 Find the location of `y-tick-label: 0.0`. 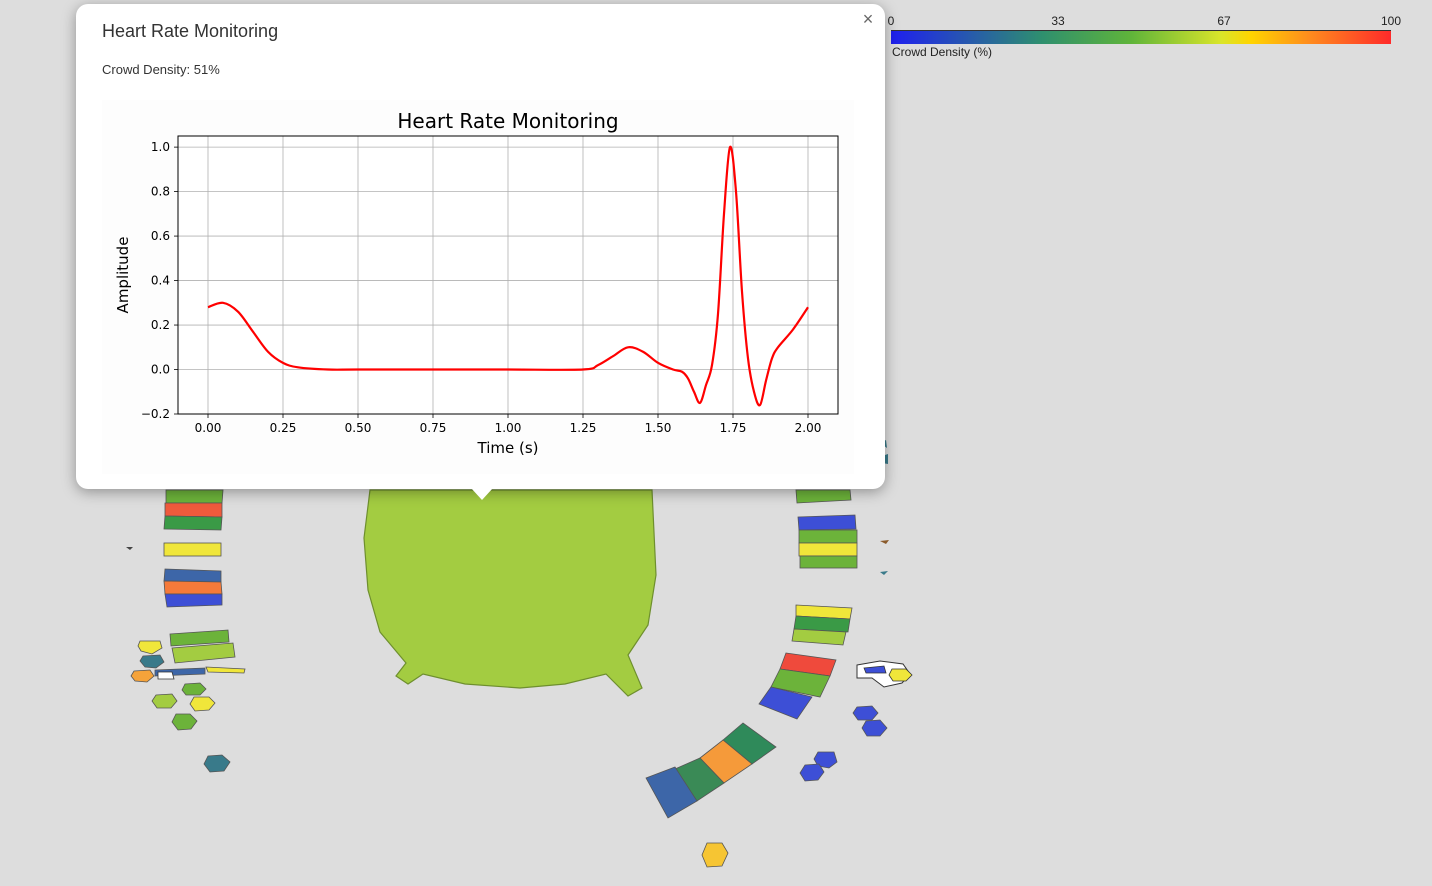

y-tick-label: 0.0 is located at coordinates (160, 370).